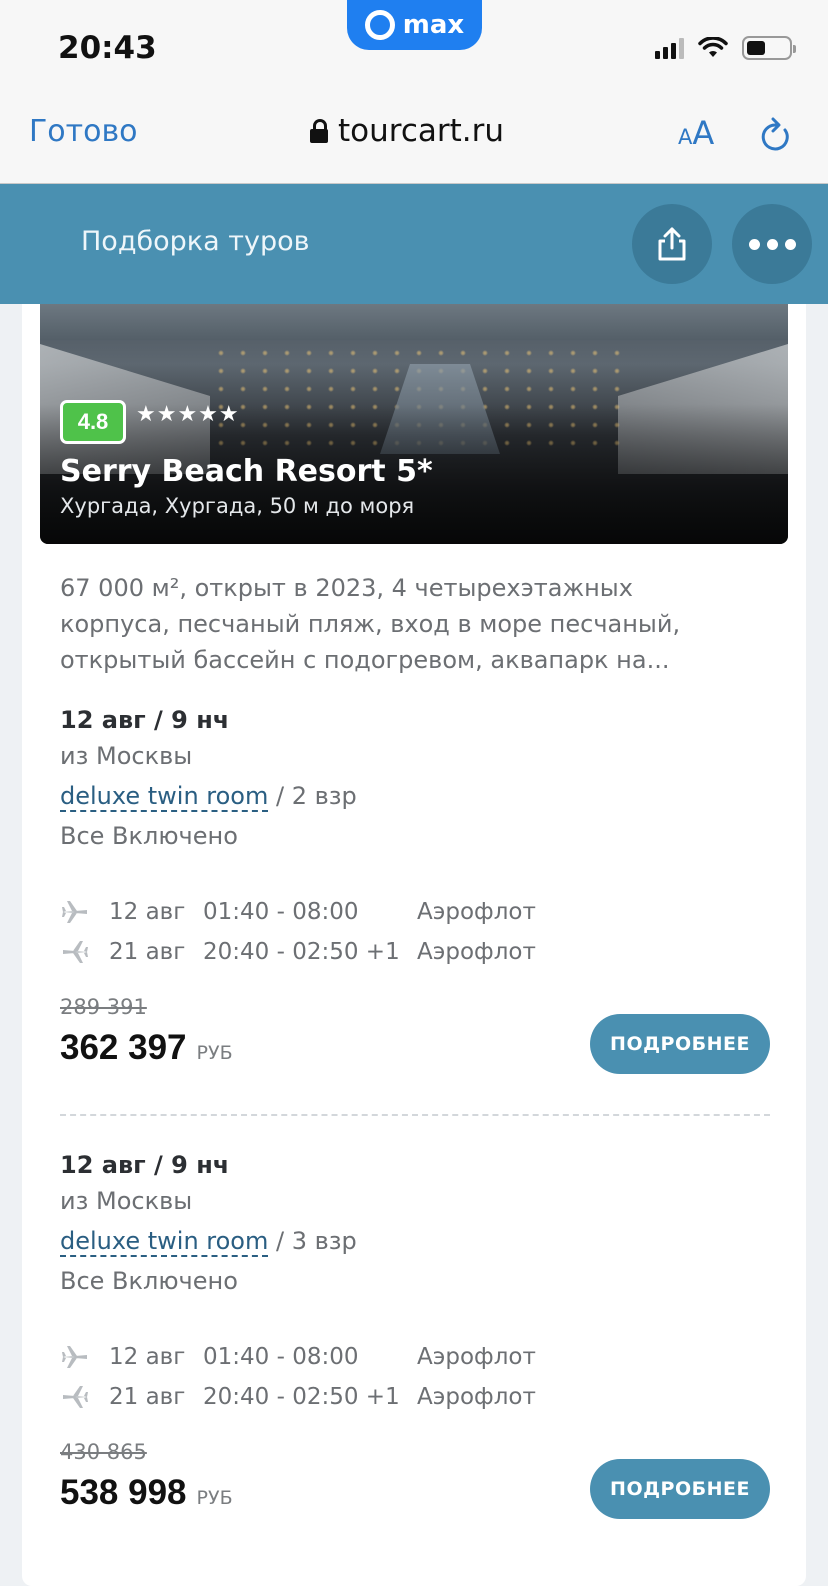 This screenshot has width=828, height=1586. What do you see at coordinates (379, 25) in the screenshot?
I see `max-logo-icon` at bounding box center [379, 25].